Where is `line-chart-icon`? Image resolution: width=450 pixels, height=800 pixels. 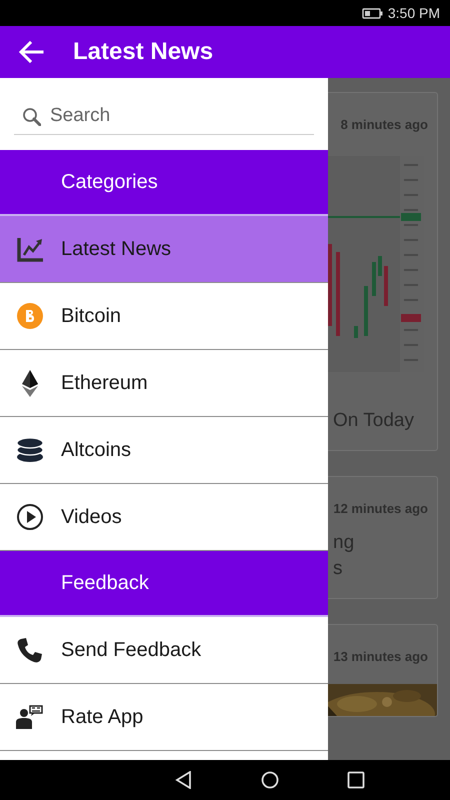 line-chart-icon is located at coordinates (30, 249).